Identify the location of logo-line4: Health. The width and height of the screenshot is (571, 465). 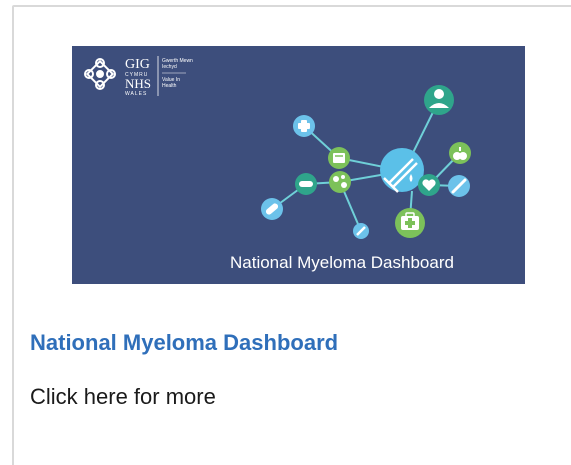
(169, 86).